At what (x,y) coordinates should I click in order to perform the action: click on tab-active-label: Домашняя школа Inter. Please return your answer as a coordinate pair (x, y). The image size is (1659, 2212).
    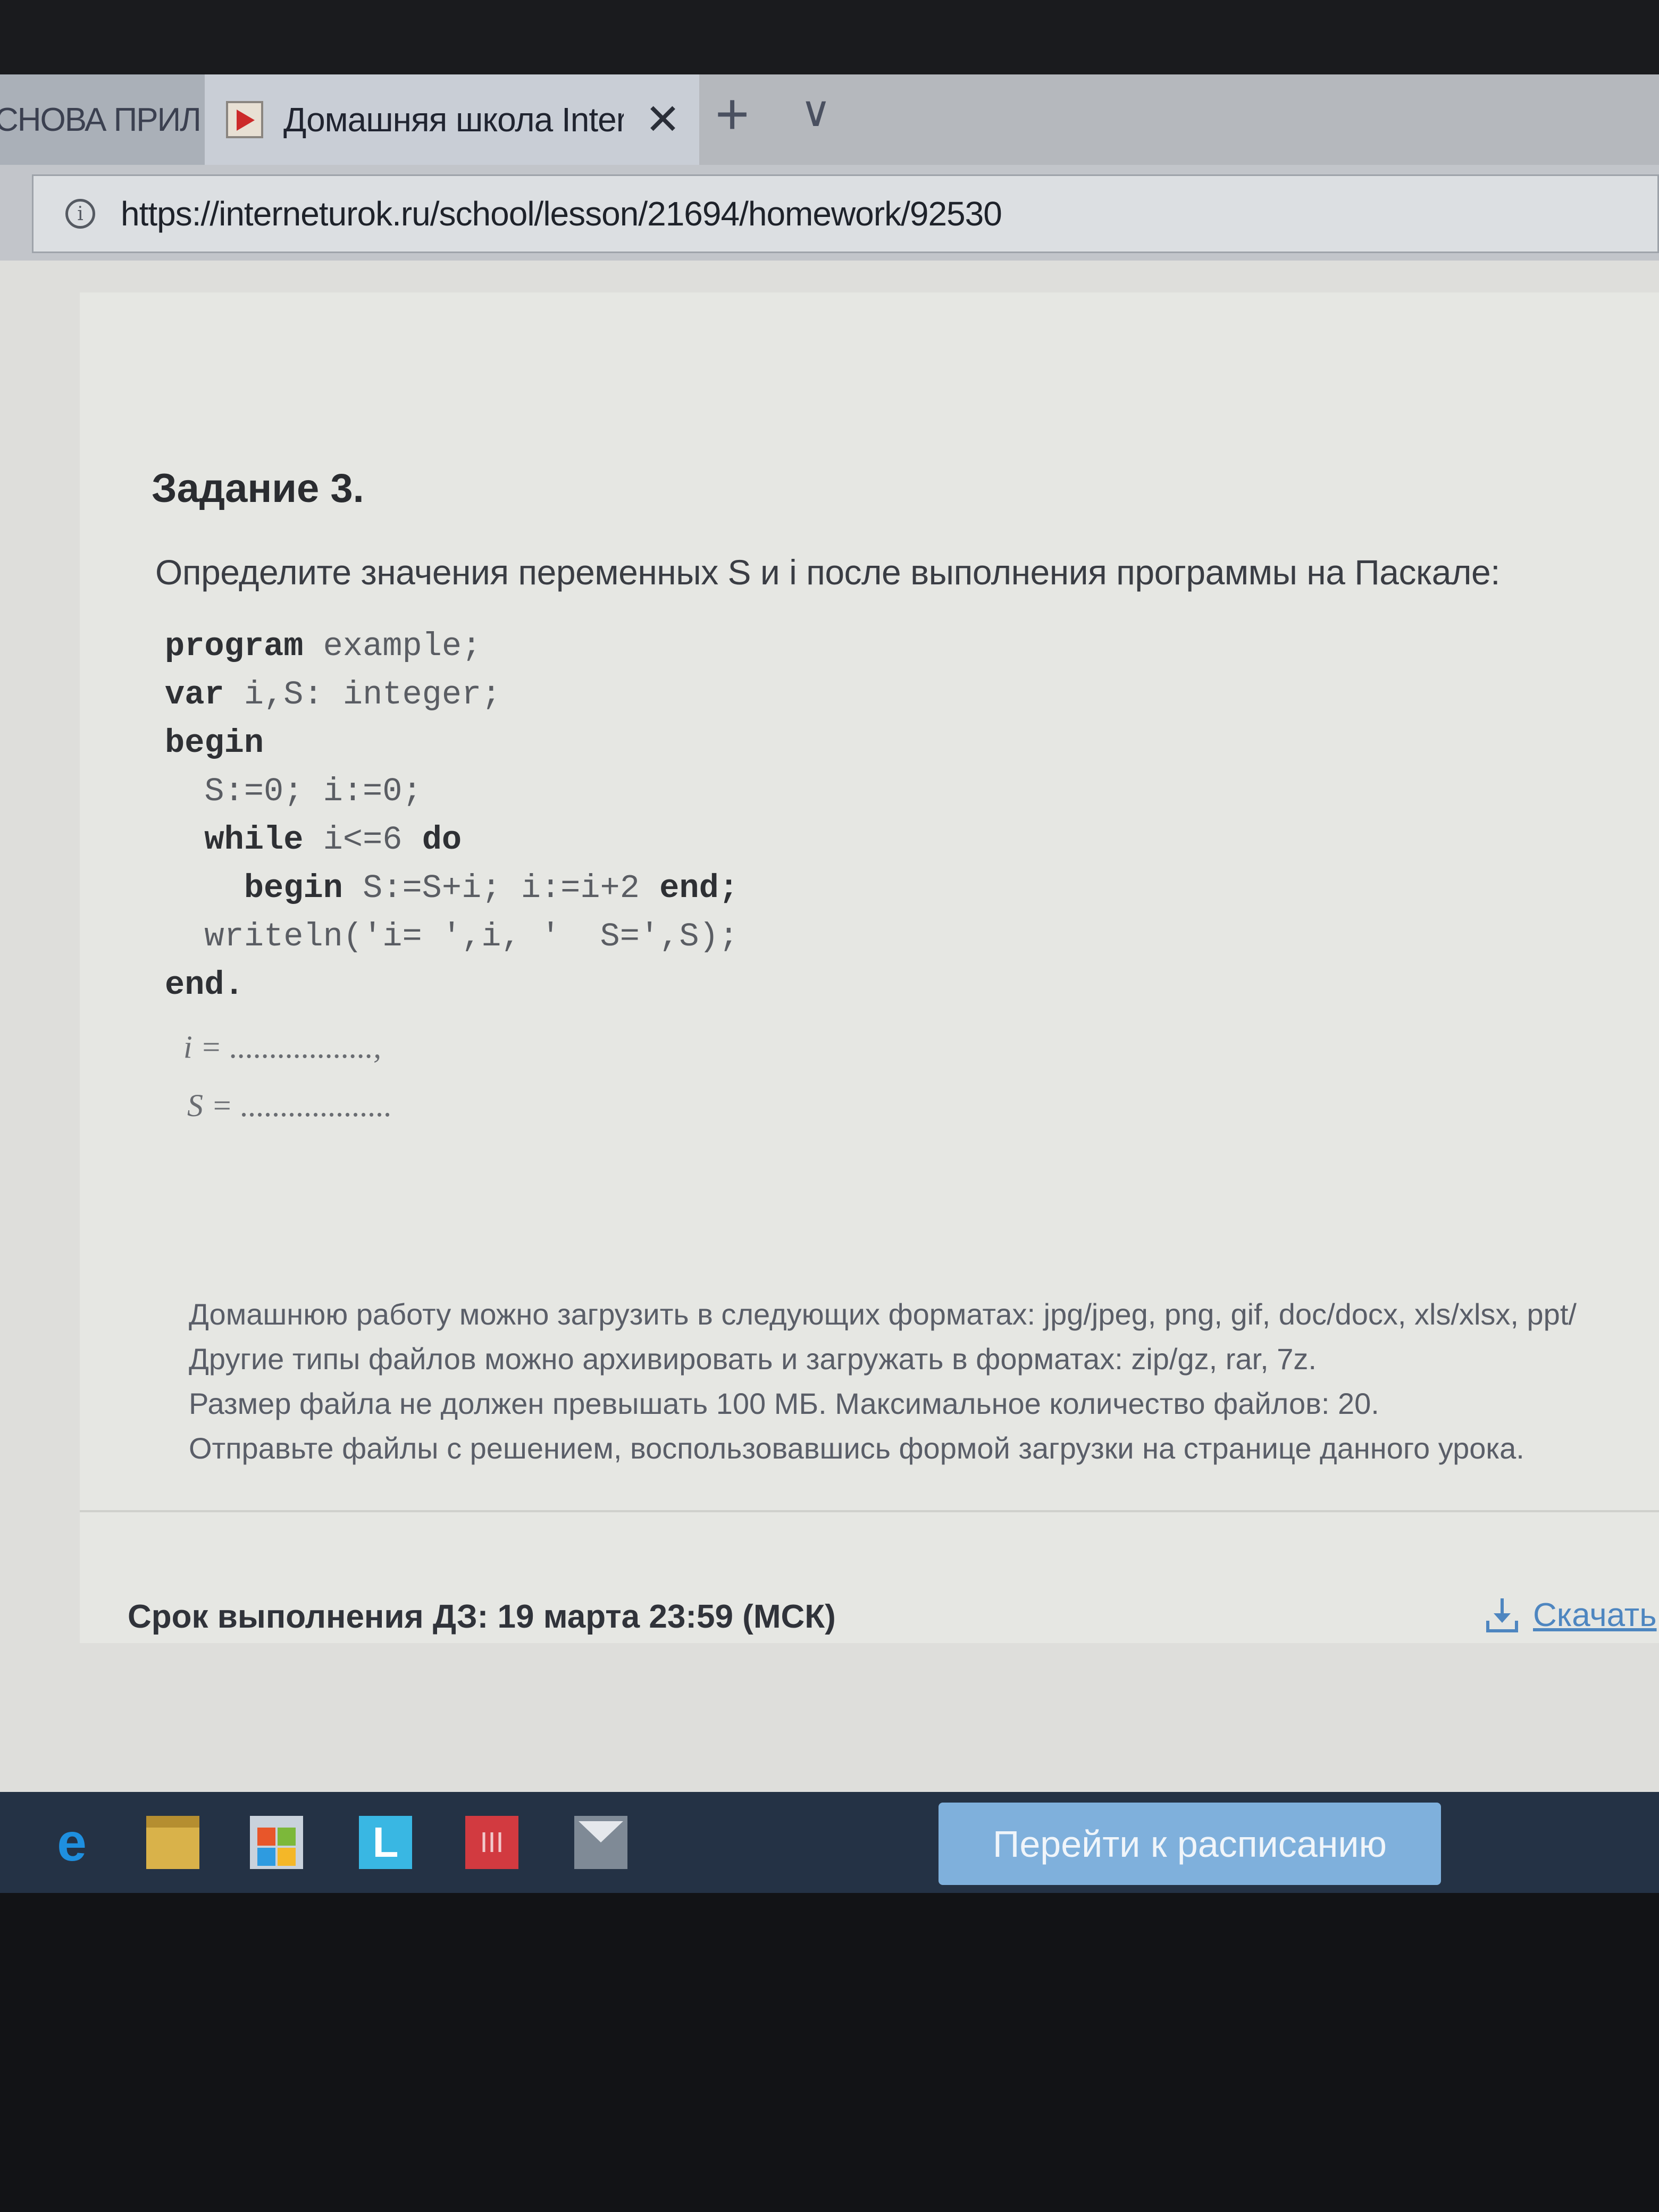
    Looking at the image, I should click on (453, 119).